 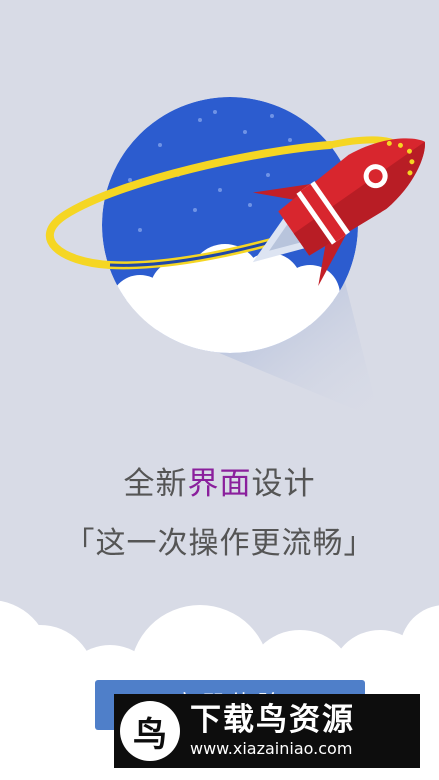 What do you see at coordinates (219, 484) in the screenshot?
I see `headline-accent: 界面` at bounding box center [219, 484].